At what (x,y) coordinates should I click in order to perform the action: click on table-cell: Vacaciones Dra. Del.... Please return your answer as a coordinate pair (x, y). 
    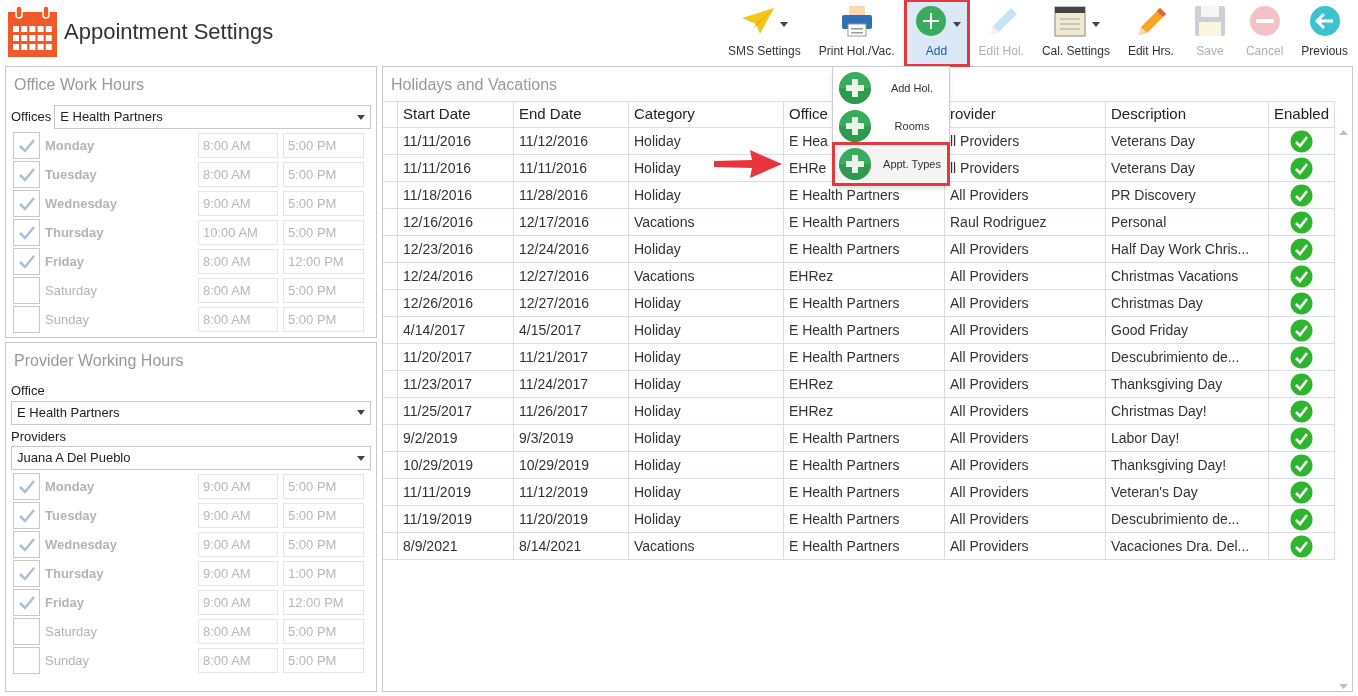
    Looking at the image, I should click on (1187, 546).